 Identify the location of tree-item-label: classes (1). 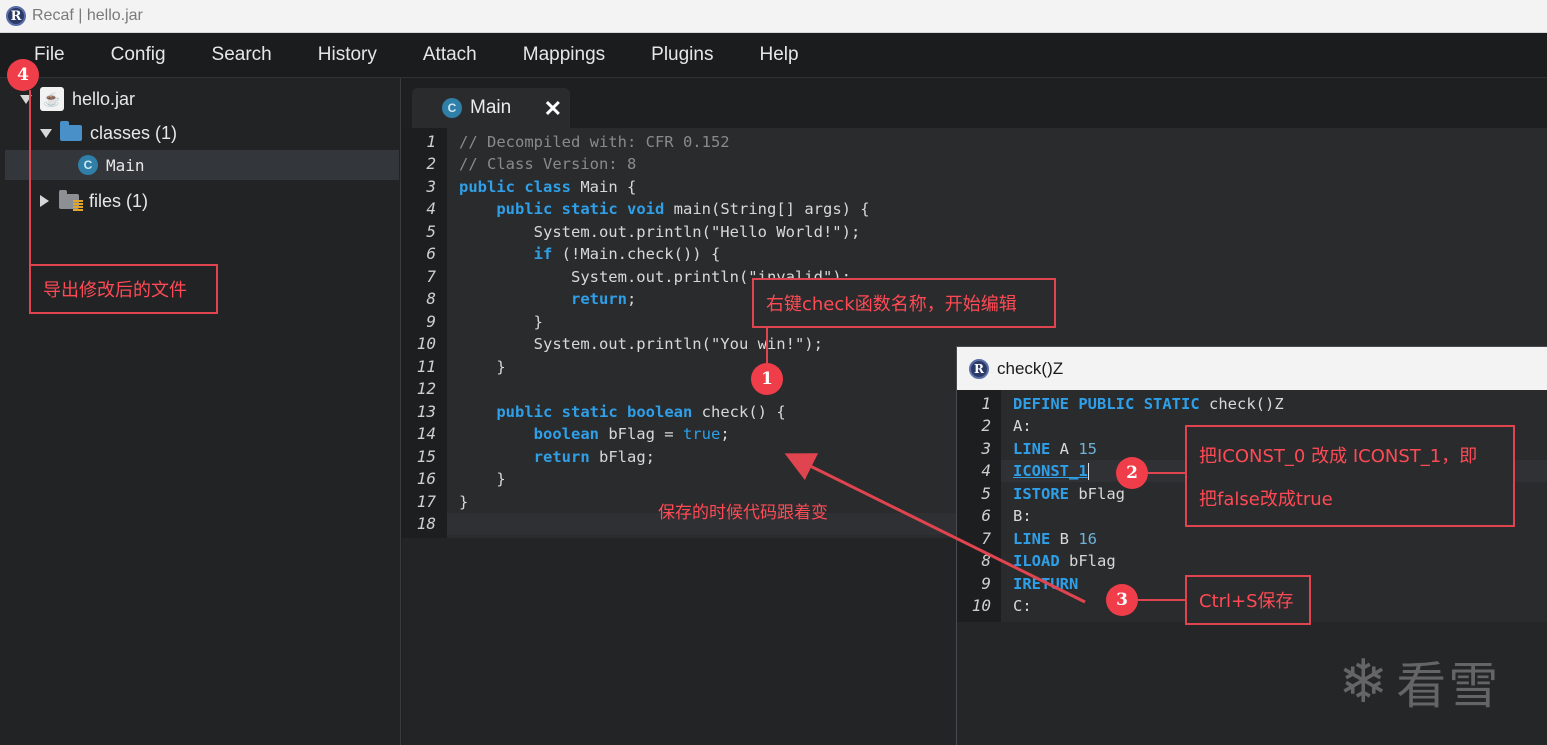
(134, 132).